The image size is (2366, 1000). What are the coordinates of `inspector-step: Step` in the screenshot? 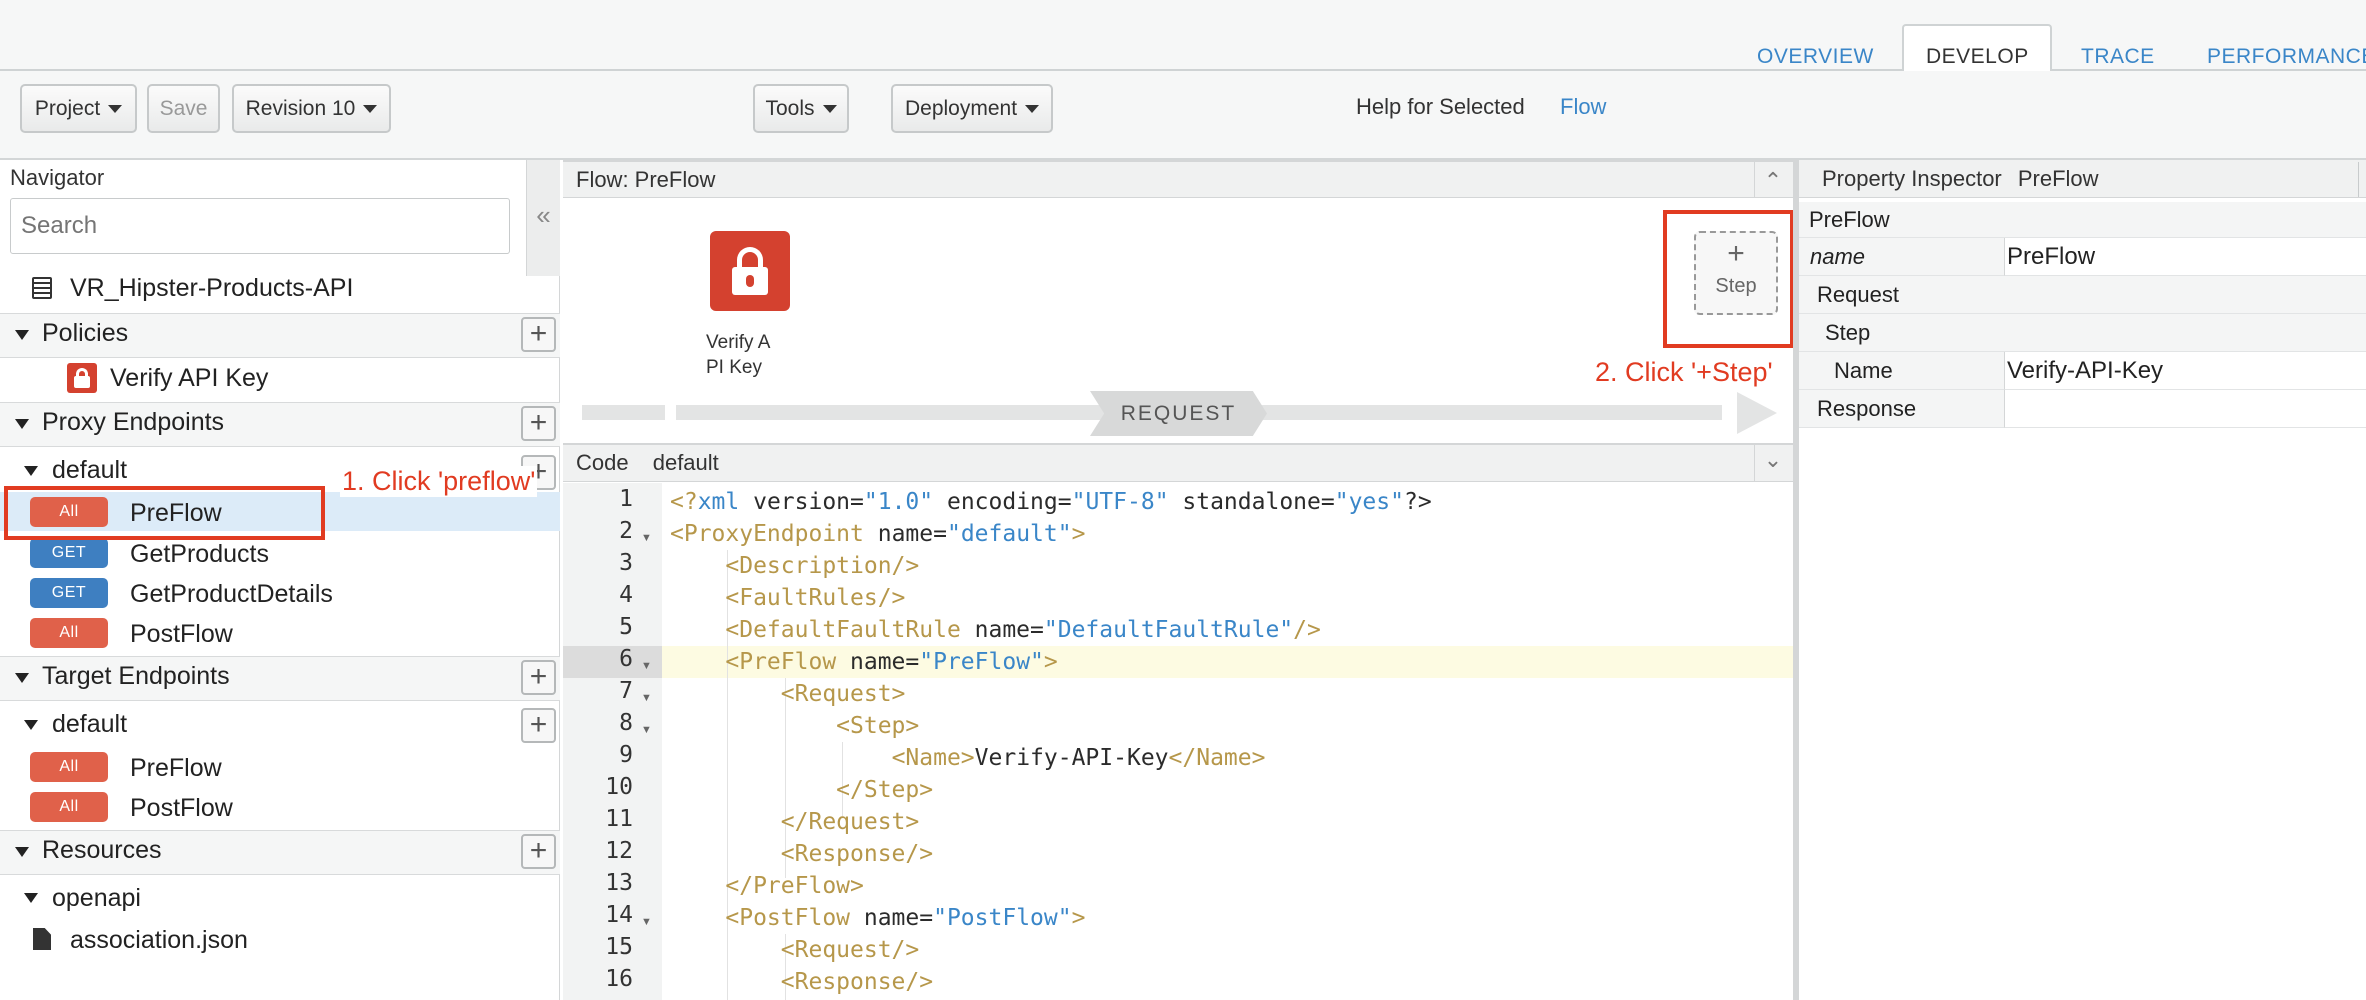 It's located at (2082, 333).